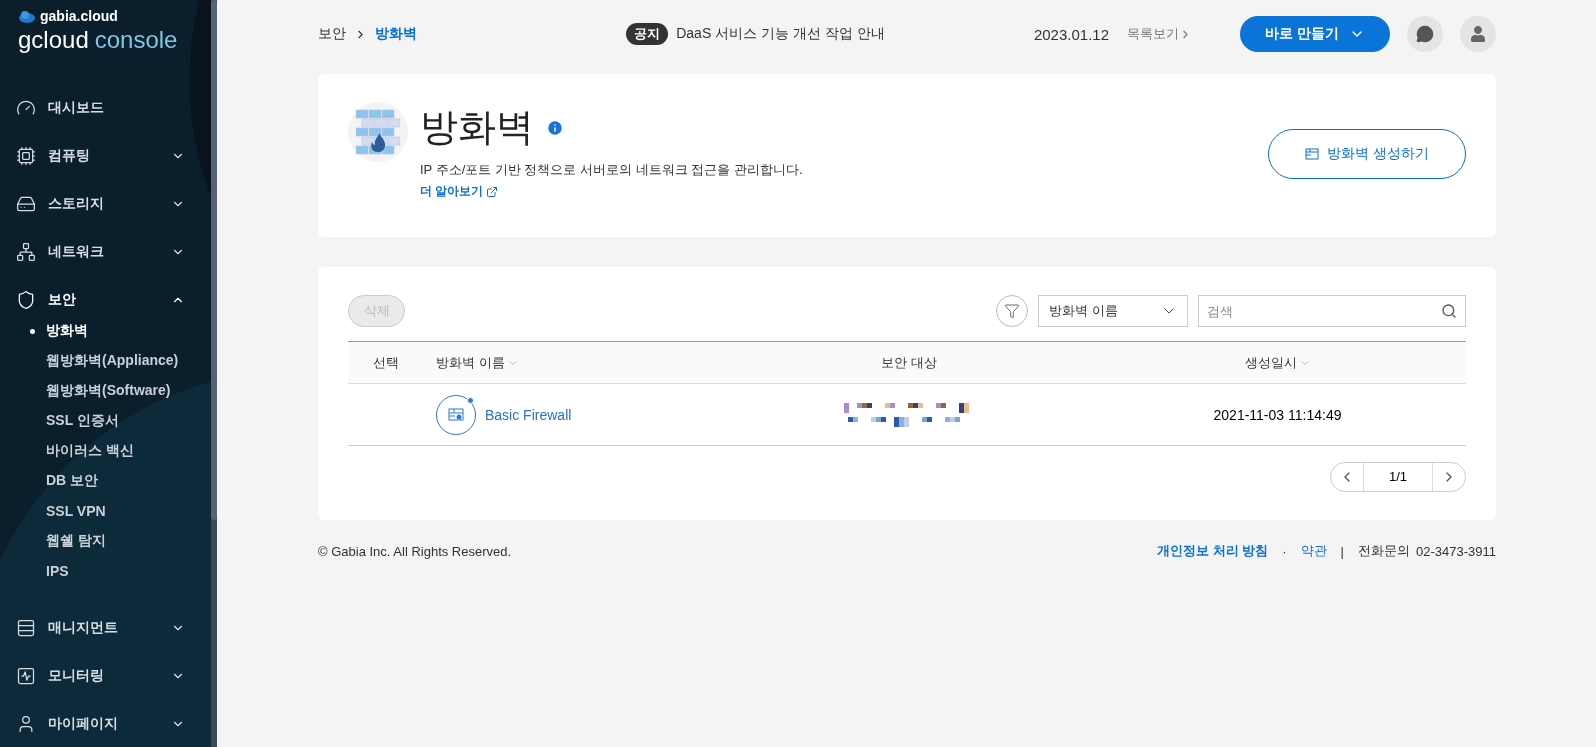 Image resolution: width=1596 pixels, height=747 pixels. What do you see at coordinates (555, 127) in the screenshot?
I see `info-icon` at bounding box center [555, 127].